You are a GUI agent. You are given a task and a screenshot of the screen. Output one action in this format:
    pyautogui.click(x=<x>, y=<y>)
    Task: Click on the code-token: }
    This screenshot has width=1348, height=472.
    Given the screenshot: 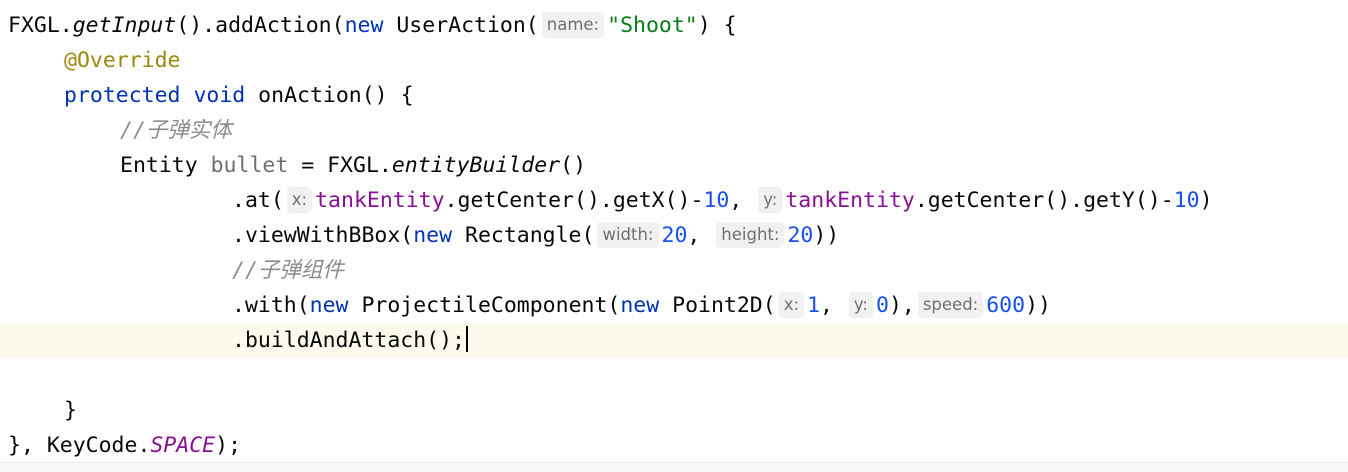 What is the action you would take?
    pyautogui.click(x=70, y=410)
    